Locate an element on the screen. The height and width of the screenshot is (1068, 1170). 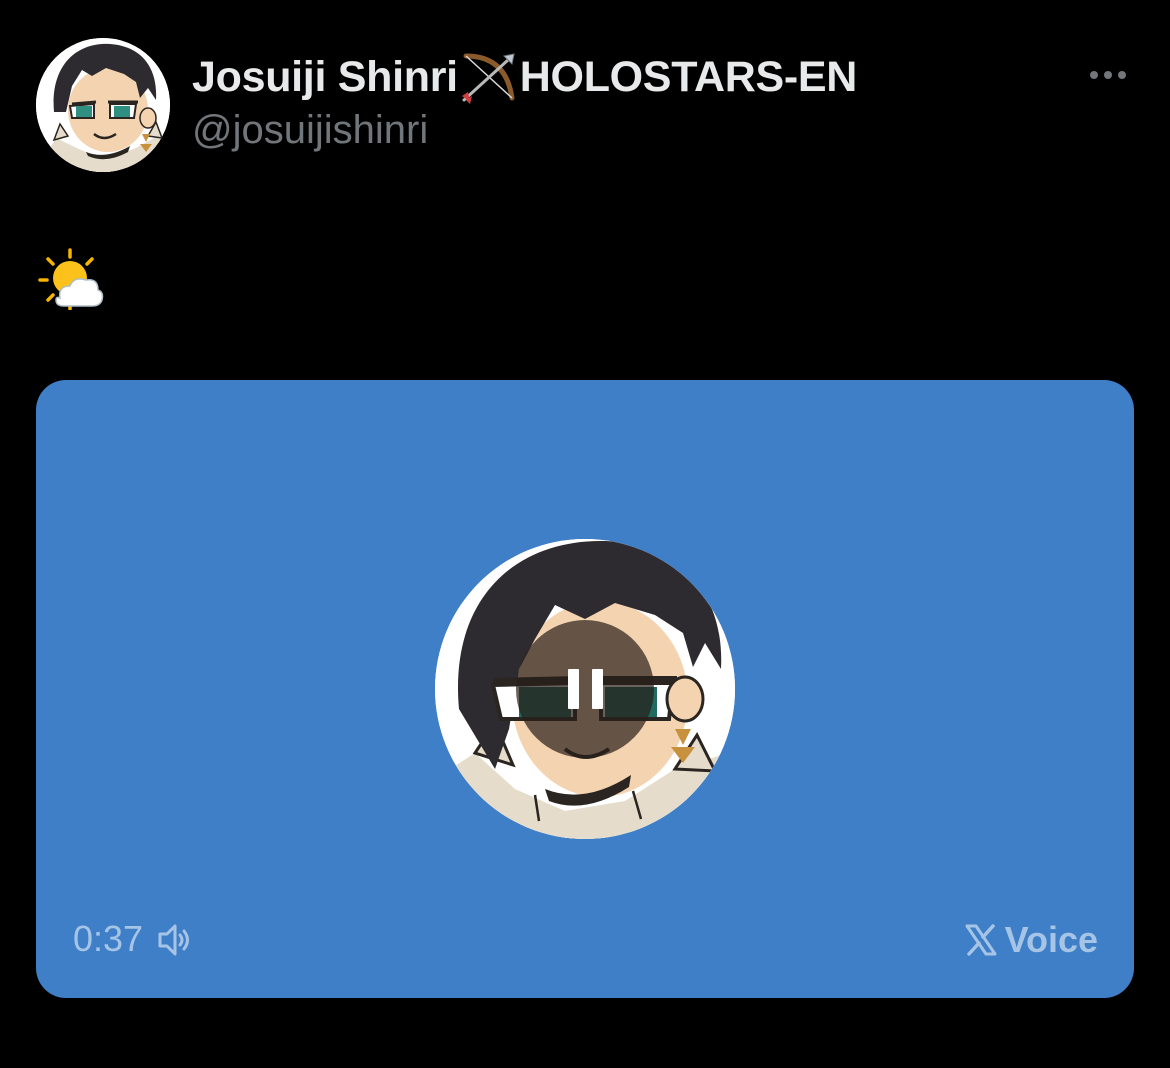
author-avatar is located at coordinates (103, 105).